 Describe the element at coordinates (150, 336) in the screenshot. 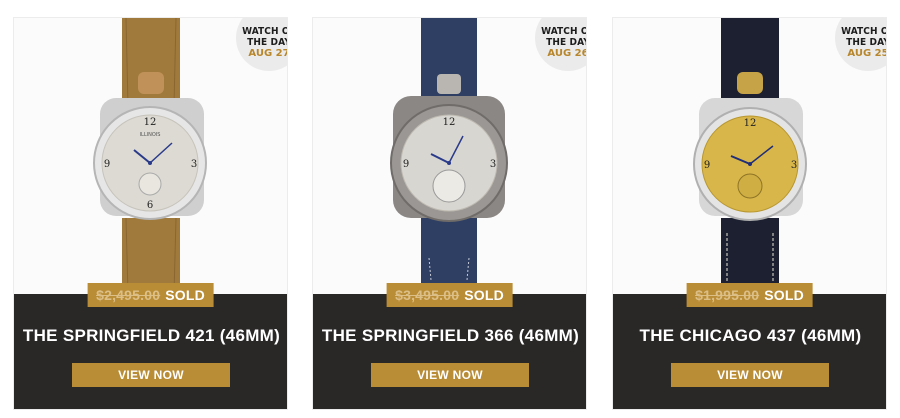

I see `product-title: THE SPRINGFIELD 421 (46MM)` at that location.